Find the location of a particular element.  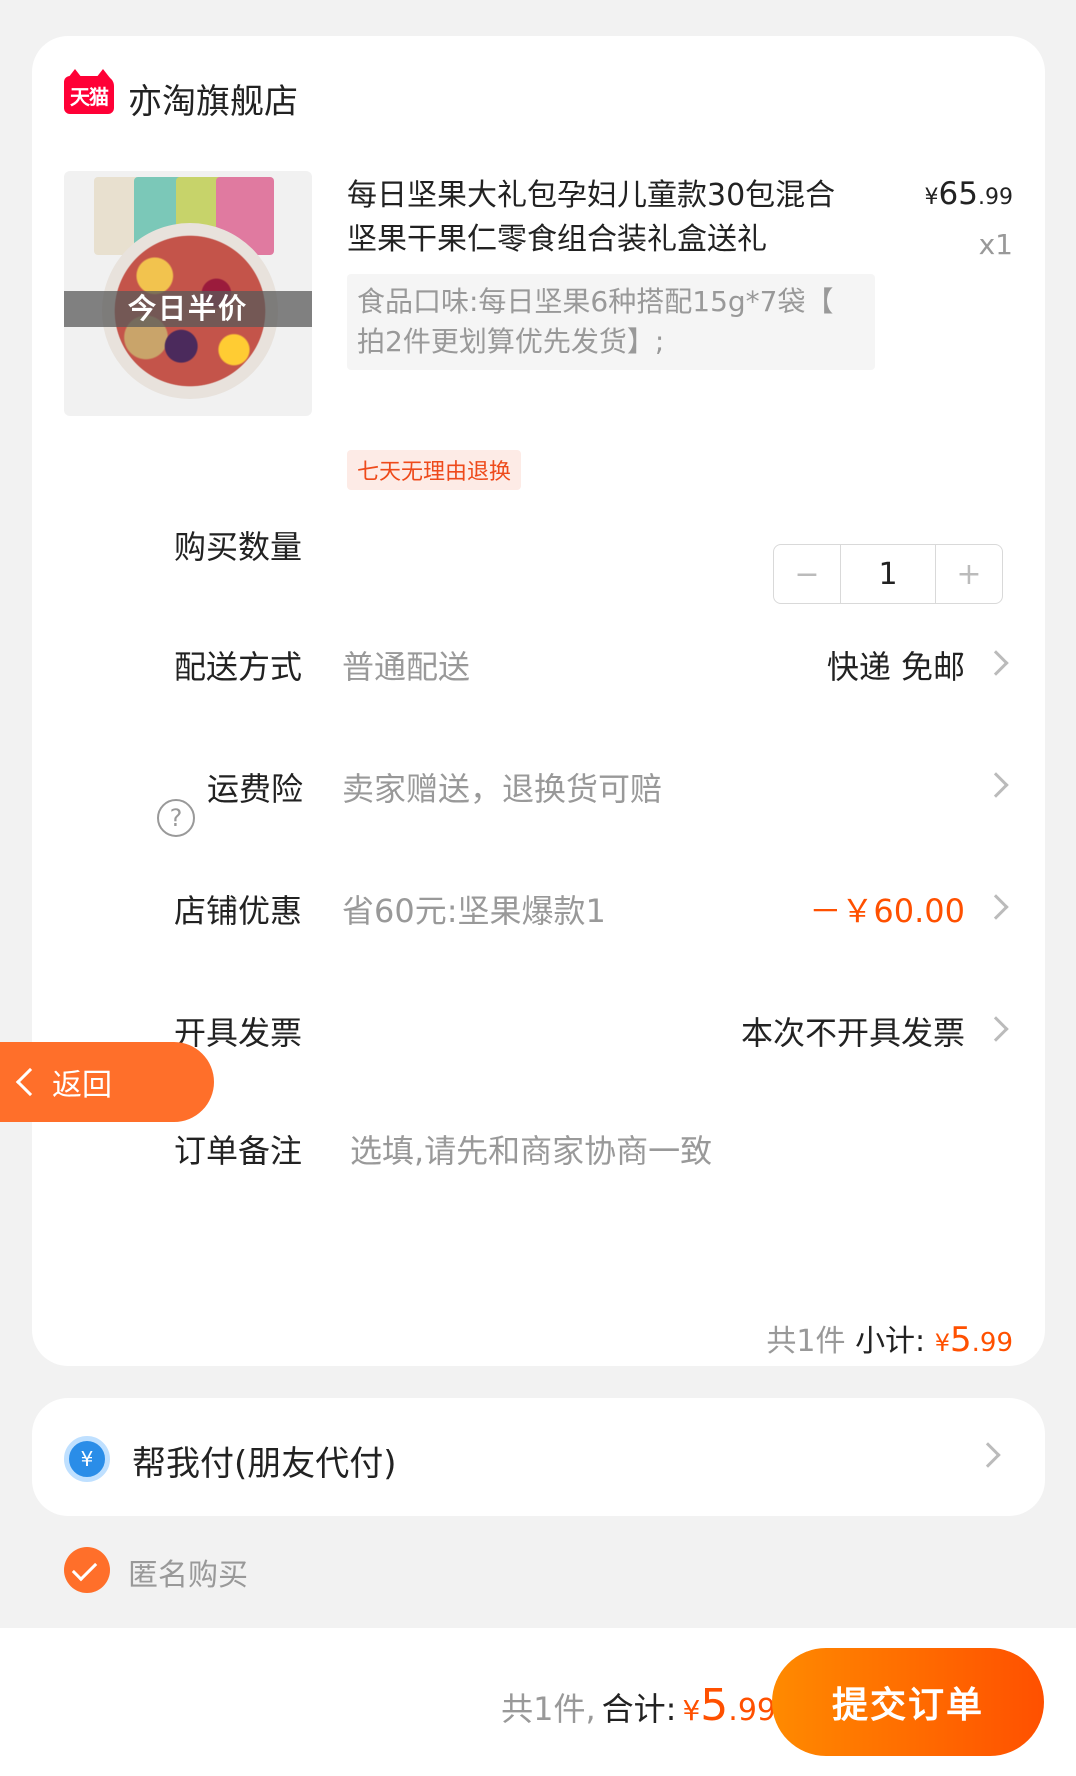

product-title: 每日坚果大礼包孕妇儿童款30包混合坚果干果仁零食组合装礼盒送礼 is located at coordinates (602, 218).